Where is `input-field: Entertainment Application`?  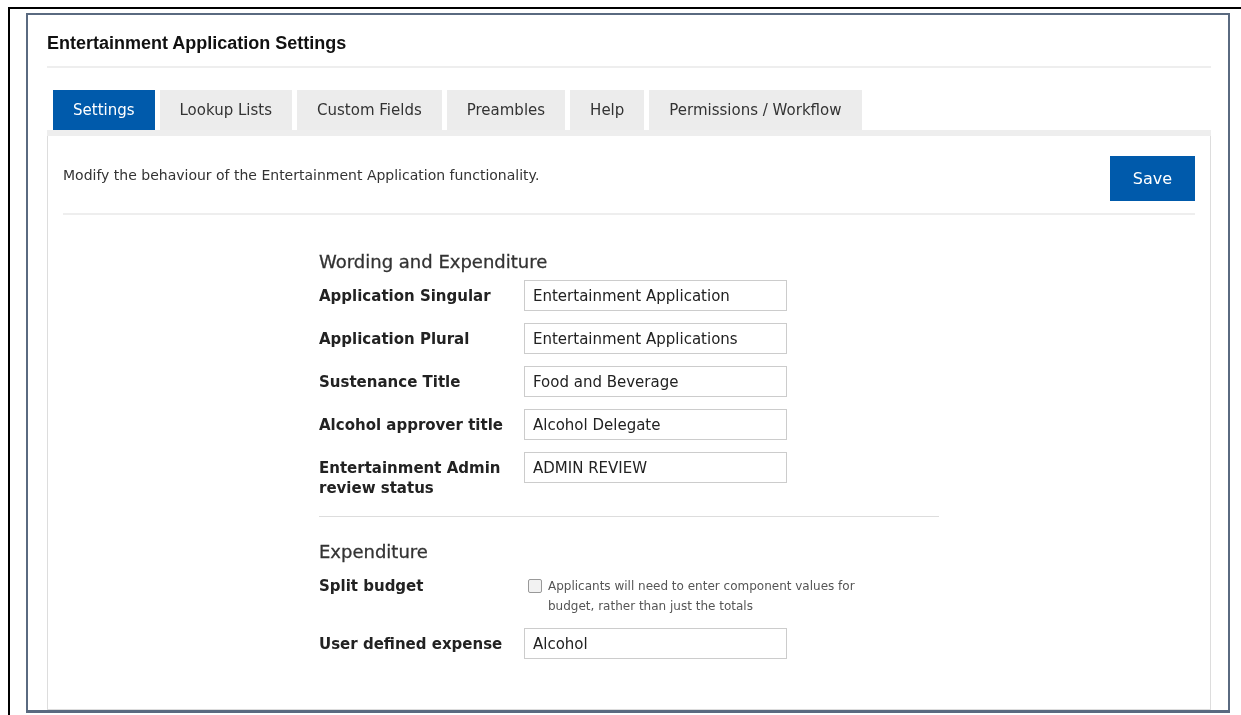 input-field: Entertainment Application is located at coordinates (655, 295).